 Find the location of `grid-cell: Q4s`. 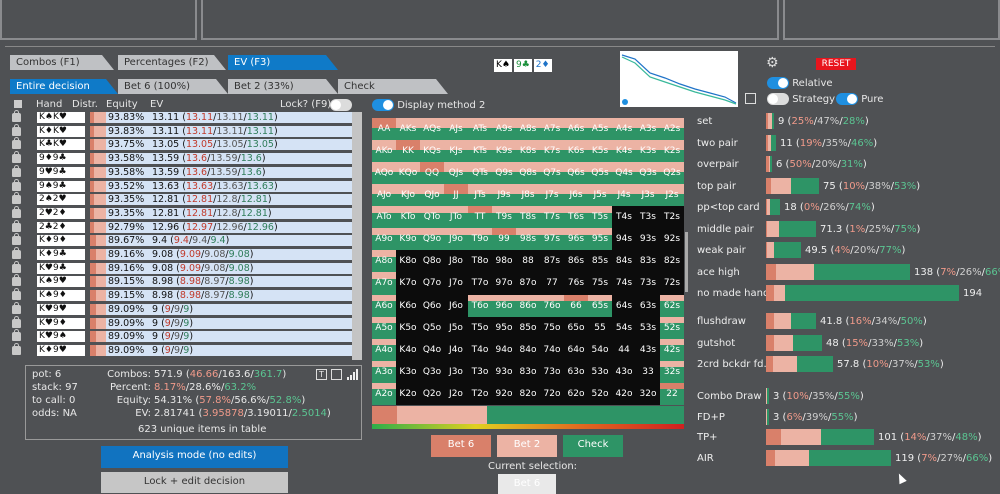

grid-cell: Q4s is located at coordinates (624, 173).